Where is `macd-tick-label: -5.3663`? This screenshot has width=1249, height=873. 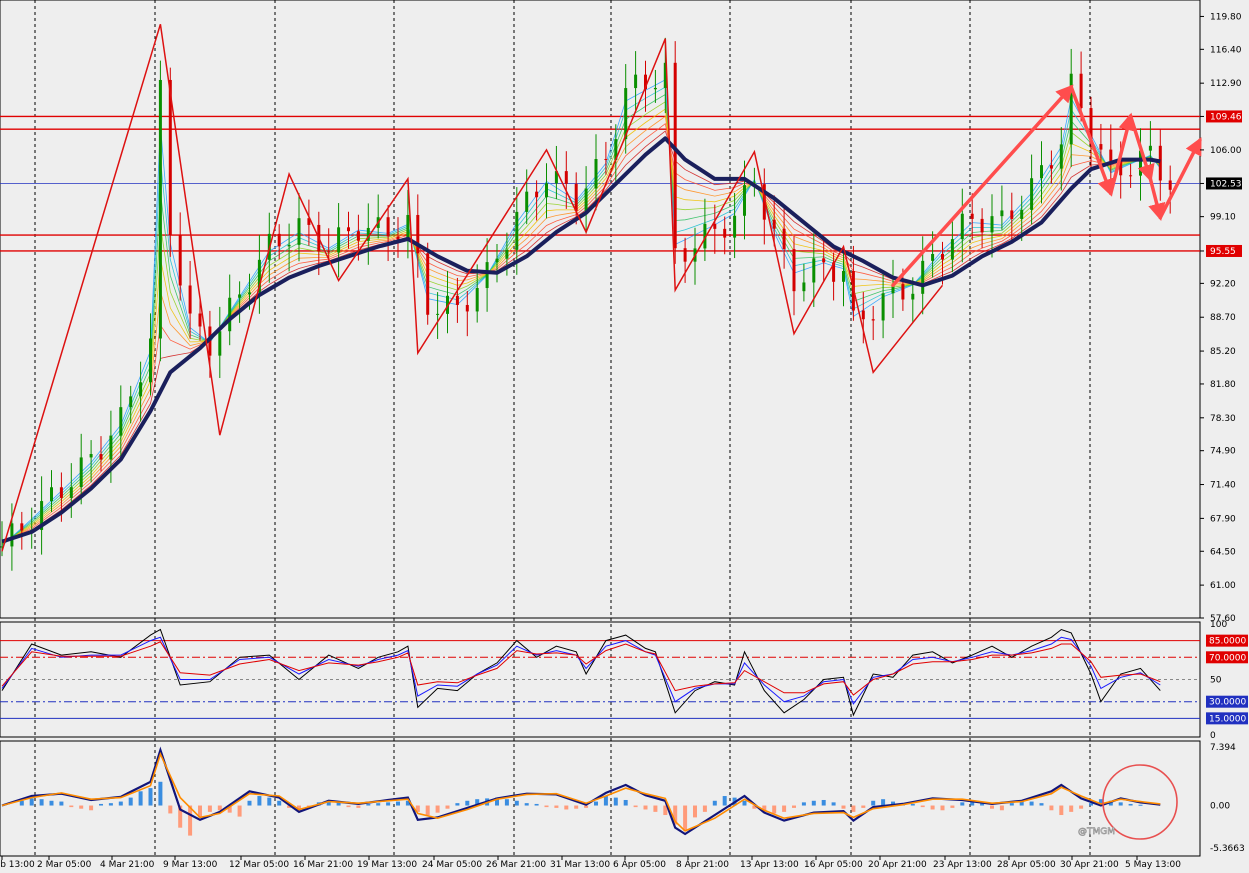 macd-tick-label: -5.3663 is located at coordinates (1227, 849).